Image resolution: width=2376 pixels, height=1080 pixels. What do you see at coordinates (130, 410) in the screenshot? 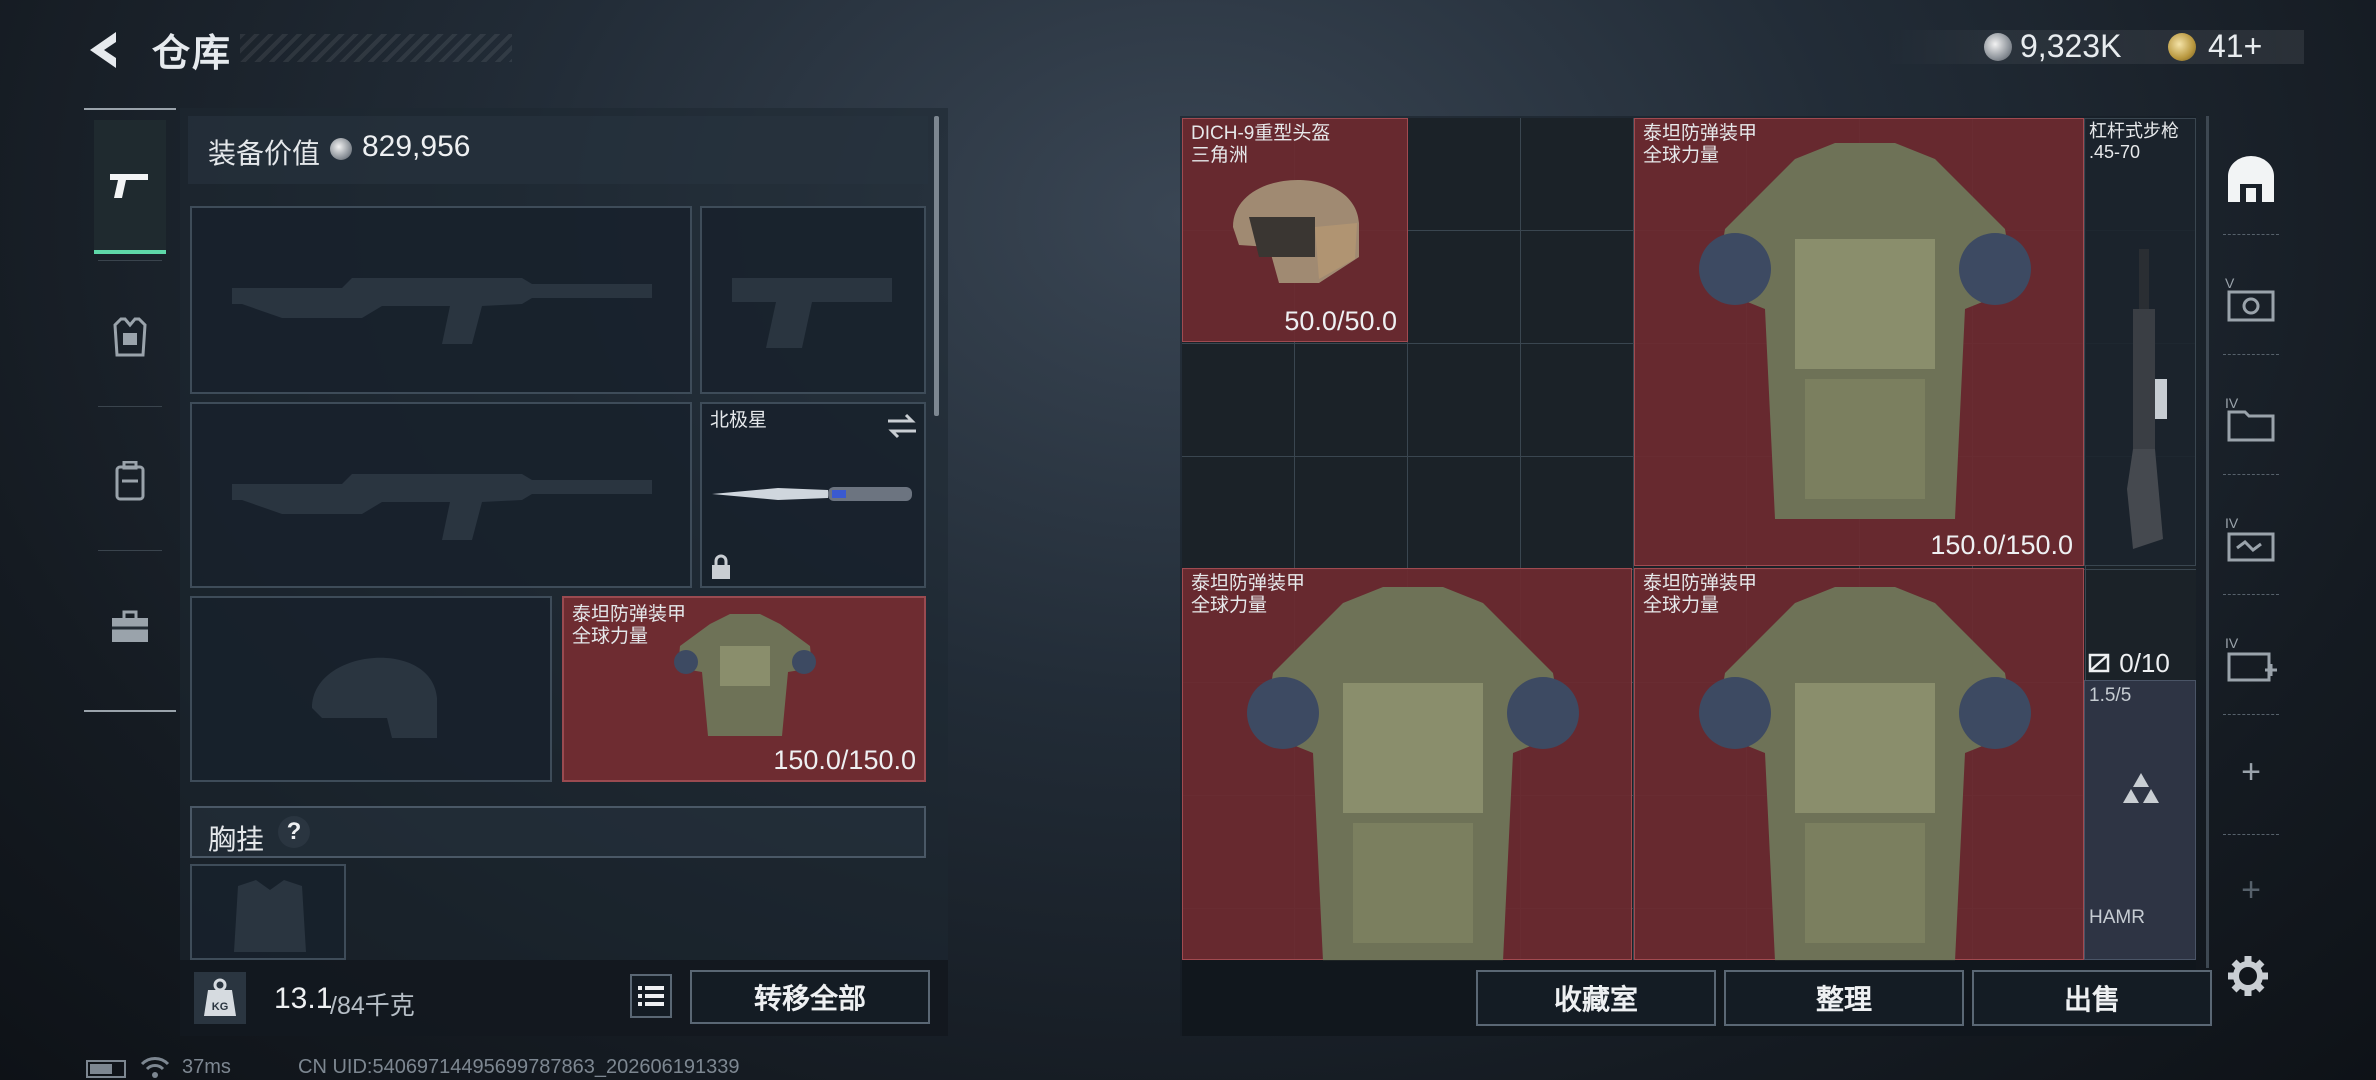
I see `category-nav` at bounding box center [130, 410].